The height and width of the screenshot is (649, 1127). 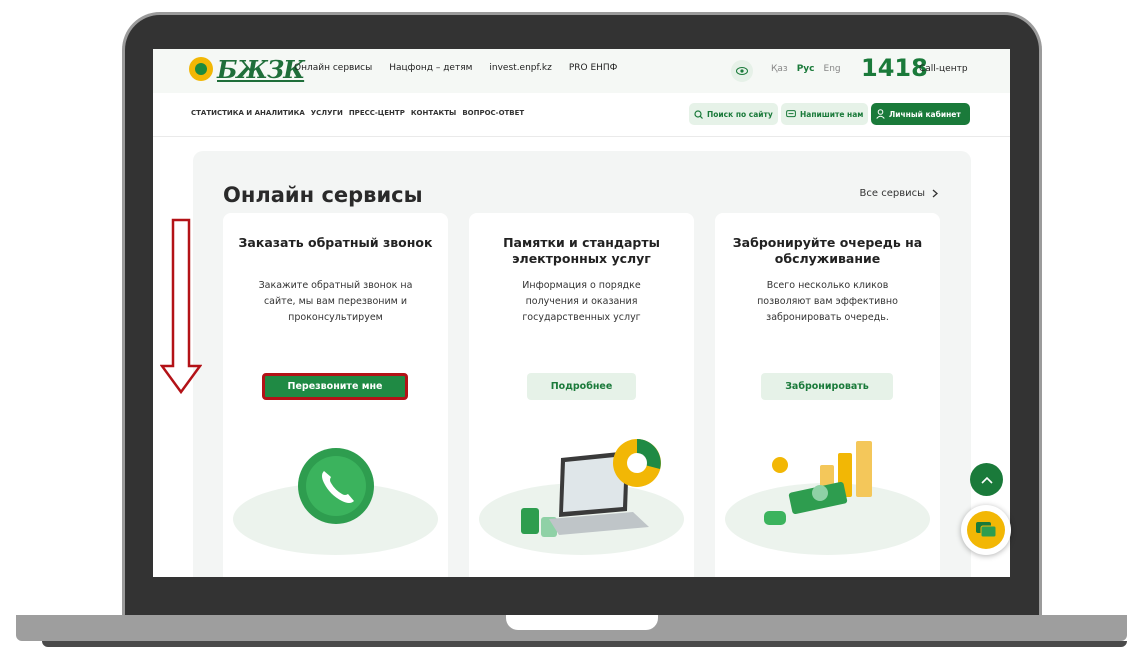 What do you see at coordinates (261, 69) in the screenshot?
I see `logo-text: БЖЗК` at bounding box center [261, 69].